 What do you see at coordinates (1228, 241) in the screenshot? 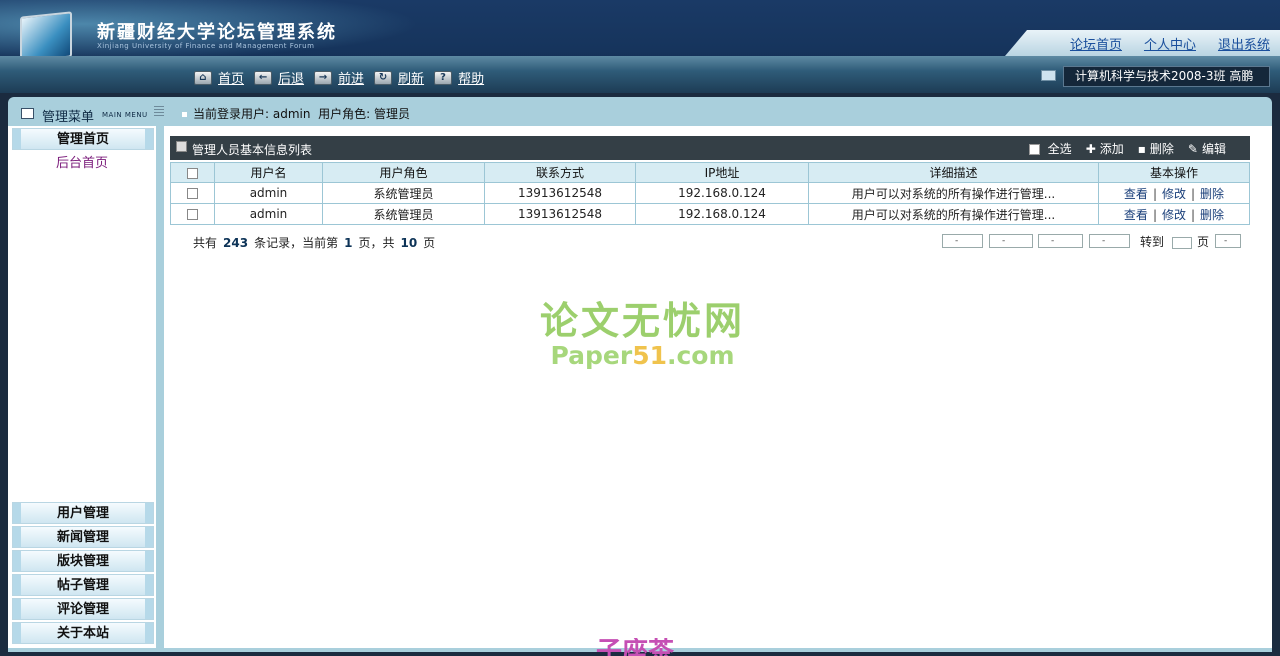
I see `goto-button: -` at bounding box center [1228, 241].